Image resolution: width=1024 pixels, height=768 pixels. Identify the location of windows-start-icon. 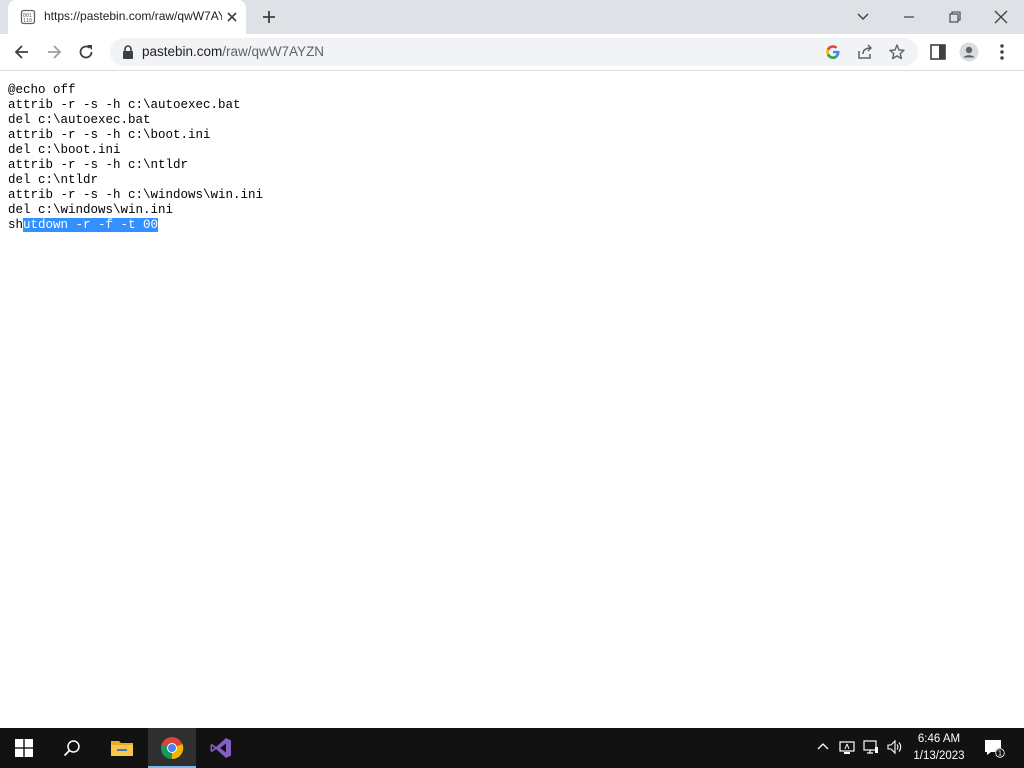
(24, 748).